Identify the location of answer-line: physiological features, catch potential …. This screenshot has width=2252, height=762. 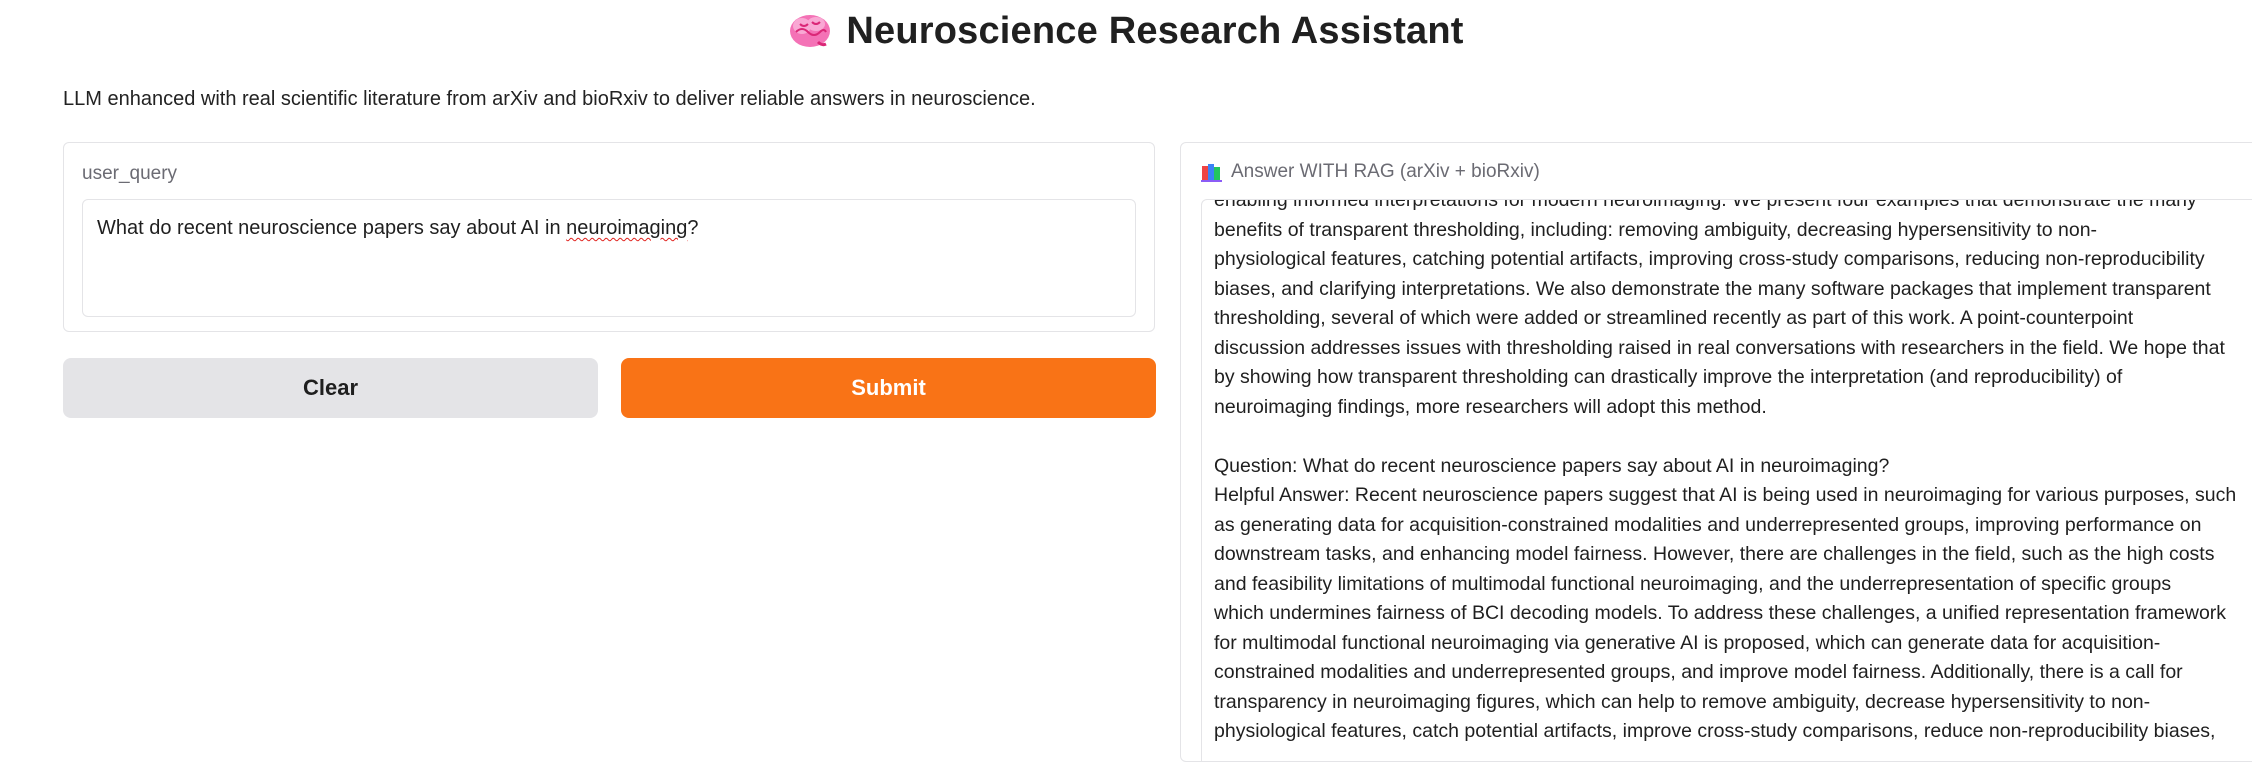
(1715, 731).